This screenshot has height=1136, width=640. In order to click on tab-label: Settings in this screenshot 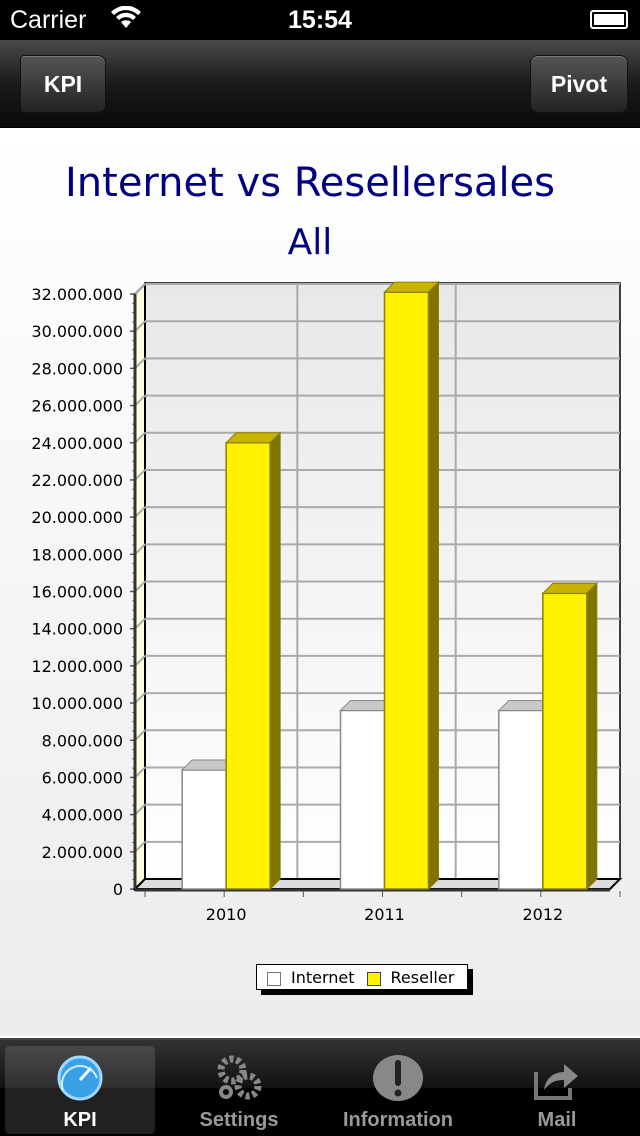, I will do `click(239, 1120)`.